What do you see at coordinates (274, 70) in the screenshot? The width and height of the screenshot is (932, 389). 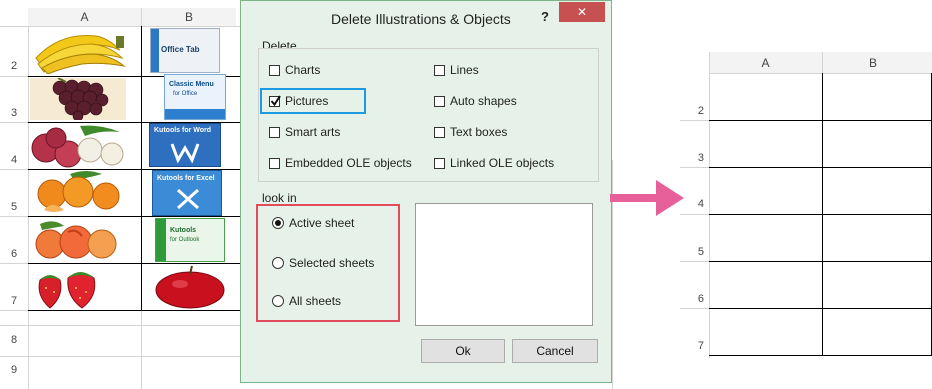 I see `charts-checkbox` at bounding box center [274, 70].